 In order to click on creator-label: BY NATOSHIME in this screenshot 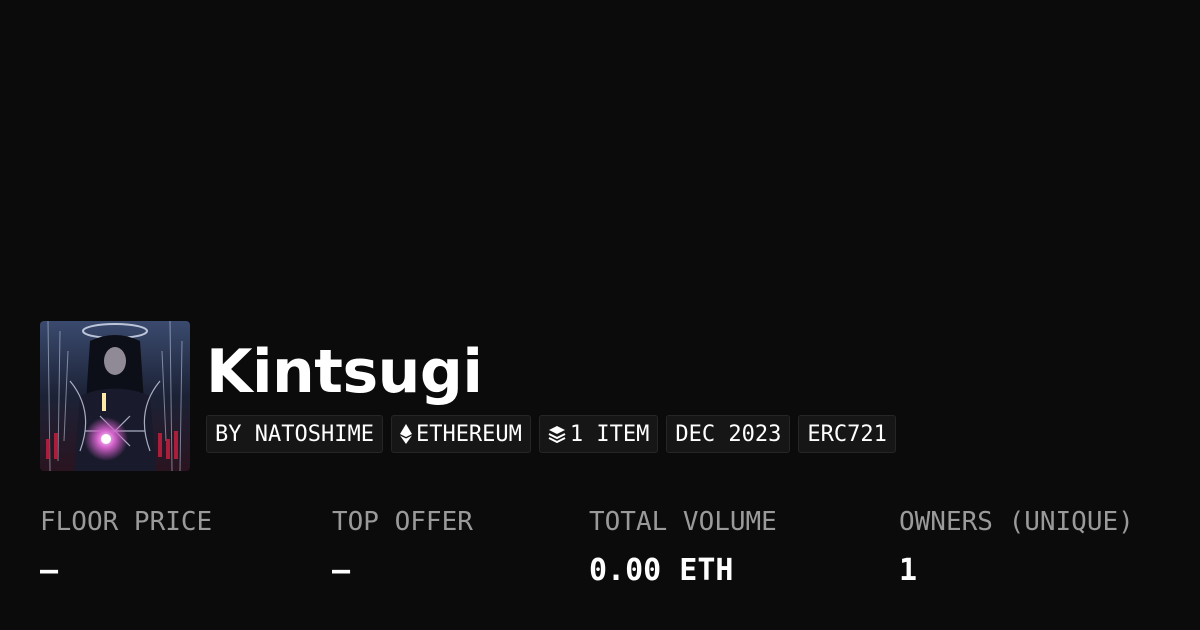, I will do `click(294, 434)`.